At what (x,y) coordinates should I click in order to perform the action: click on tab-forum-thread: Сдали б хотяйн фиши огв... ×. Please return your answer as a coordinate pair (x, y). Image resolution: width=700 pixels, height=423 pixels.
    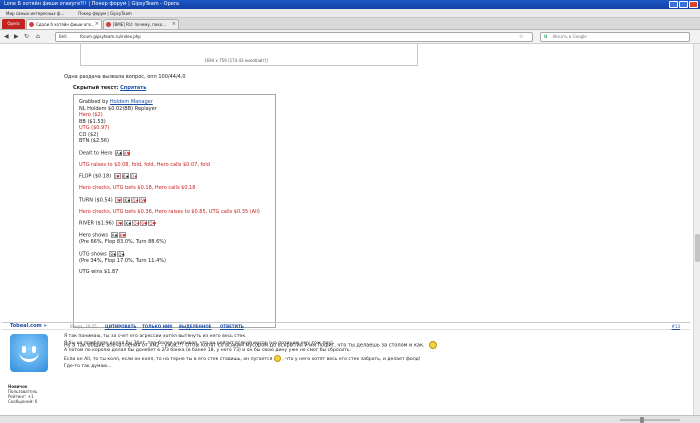
    Looking at the image, I should click on (64, 24).